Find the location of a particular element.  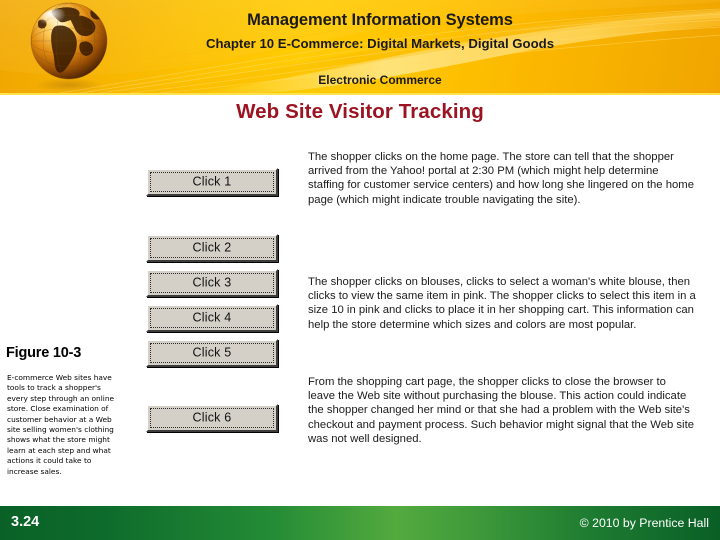

click-button-3-focus-ring: Click 3 is located at coordinates (212, 283).